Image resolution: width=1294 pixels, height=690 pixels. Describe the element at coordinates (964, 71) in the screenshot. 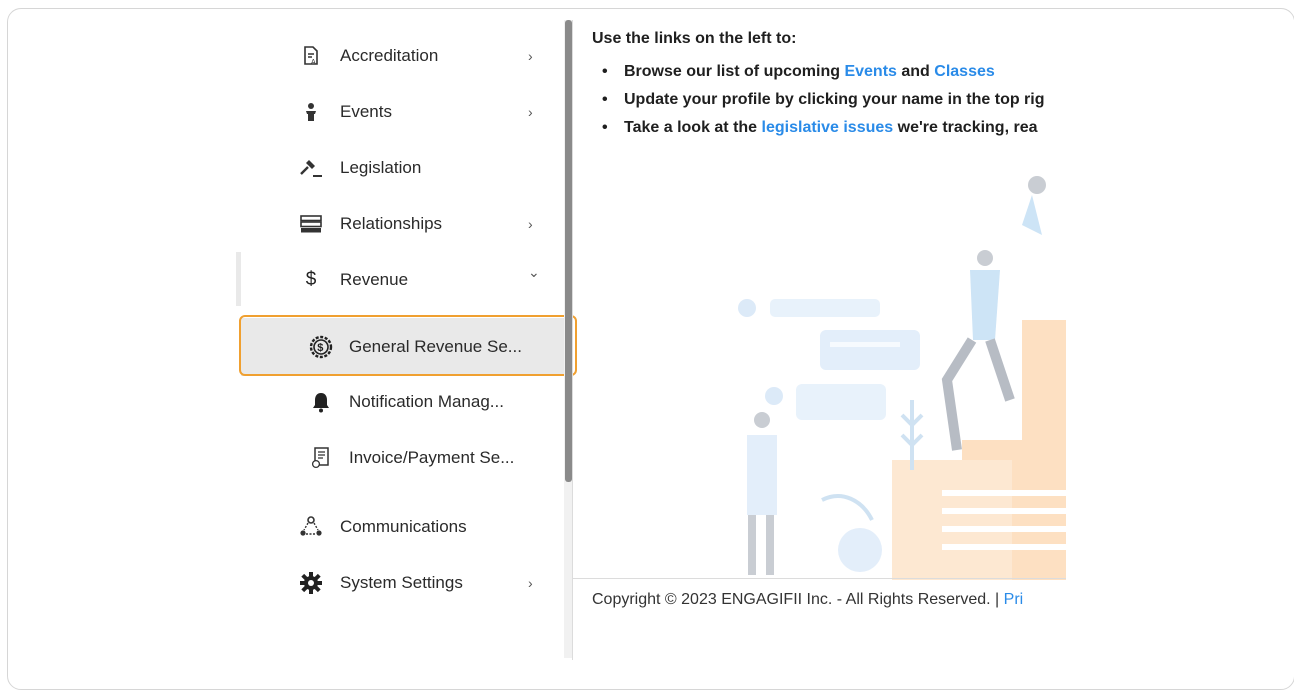

I see `classes-link: Classes` at that location.